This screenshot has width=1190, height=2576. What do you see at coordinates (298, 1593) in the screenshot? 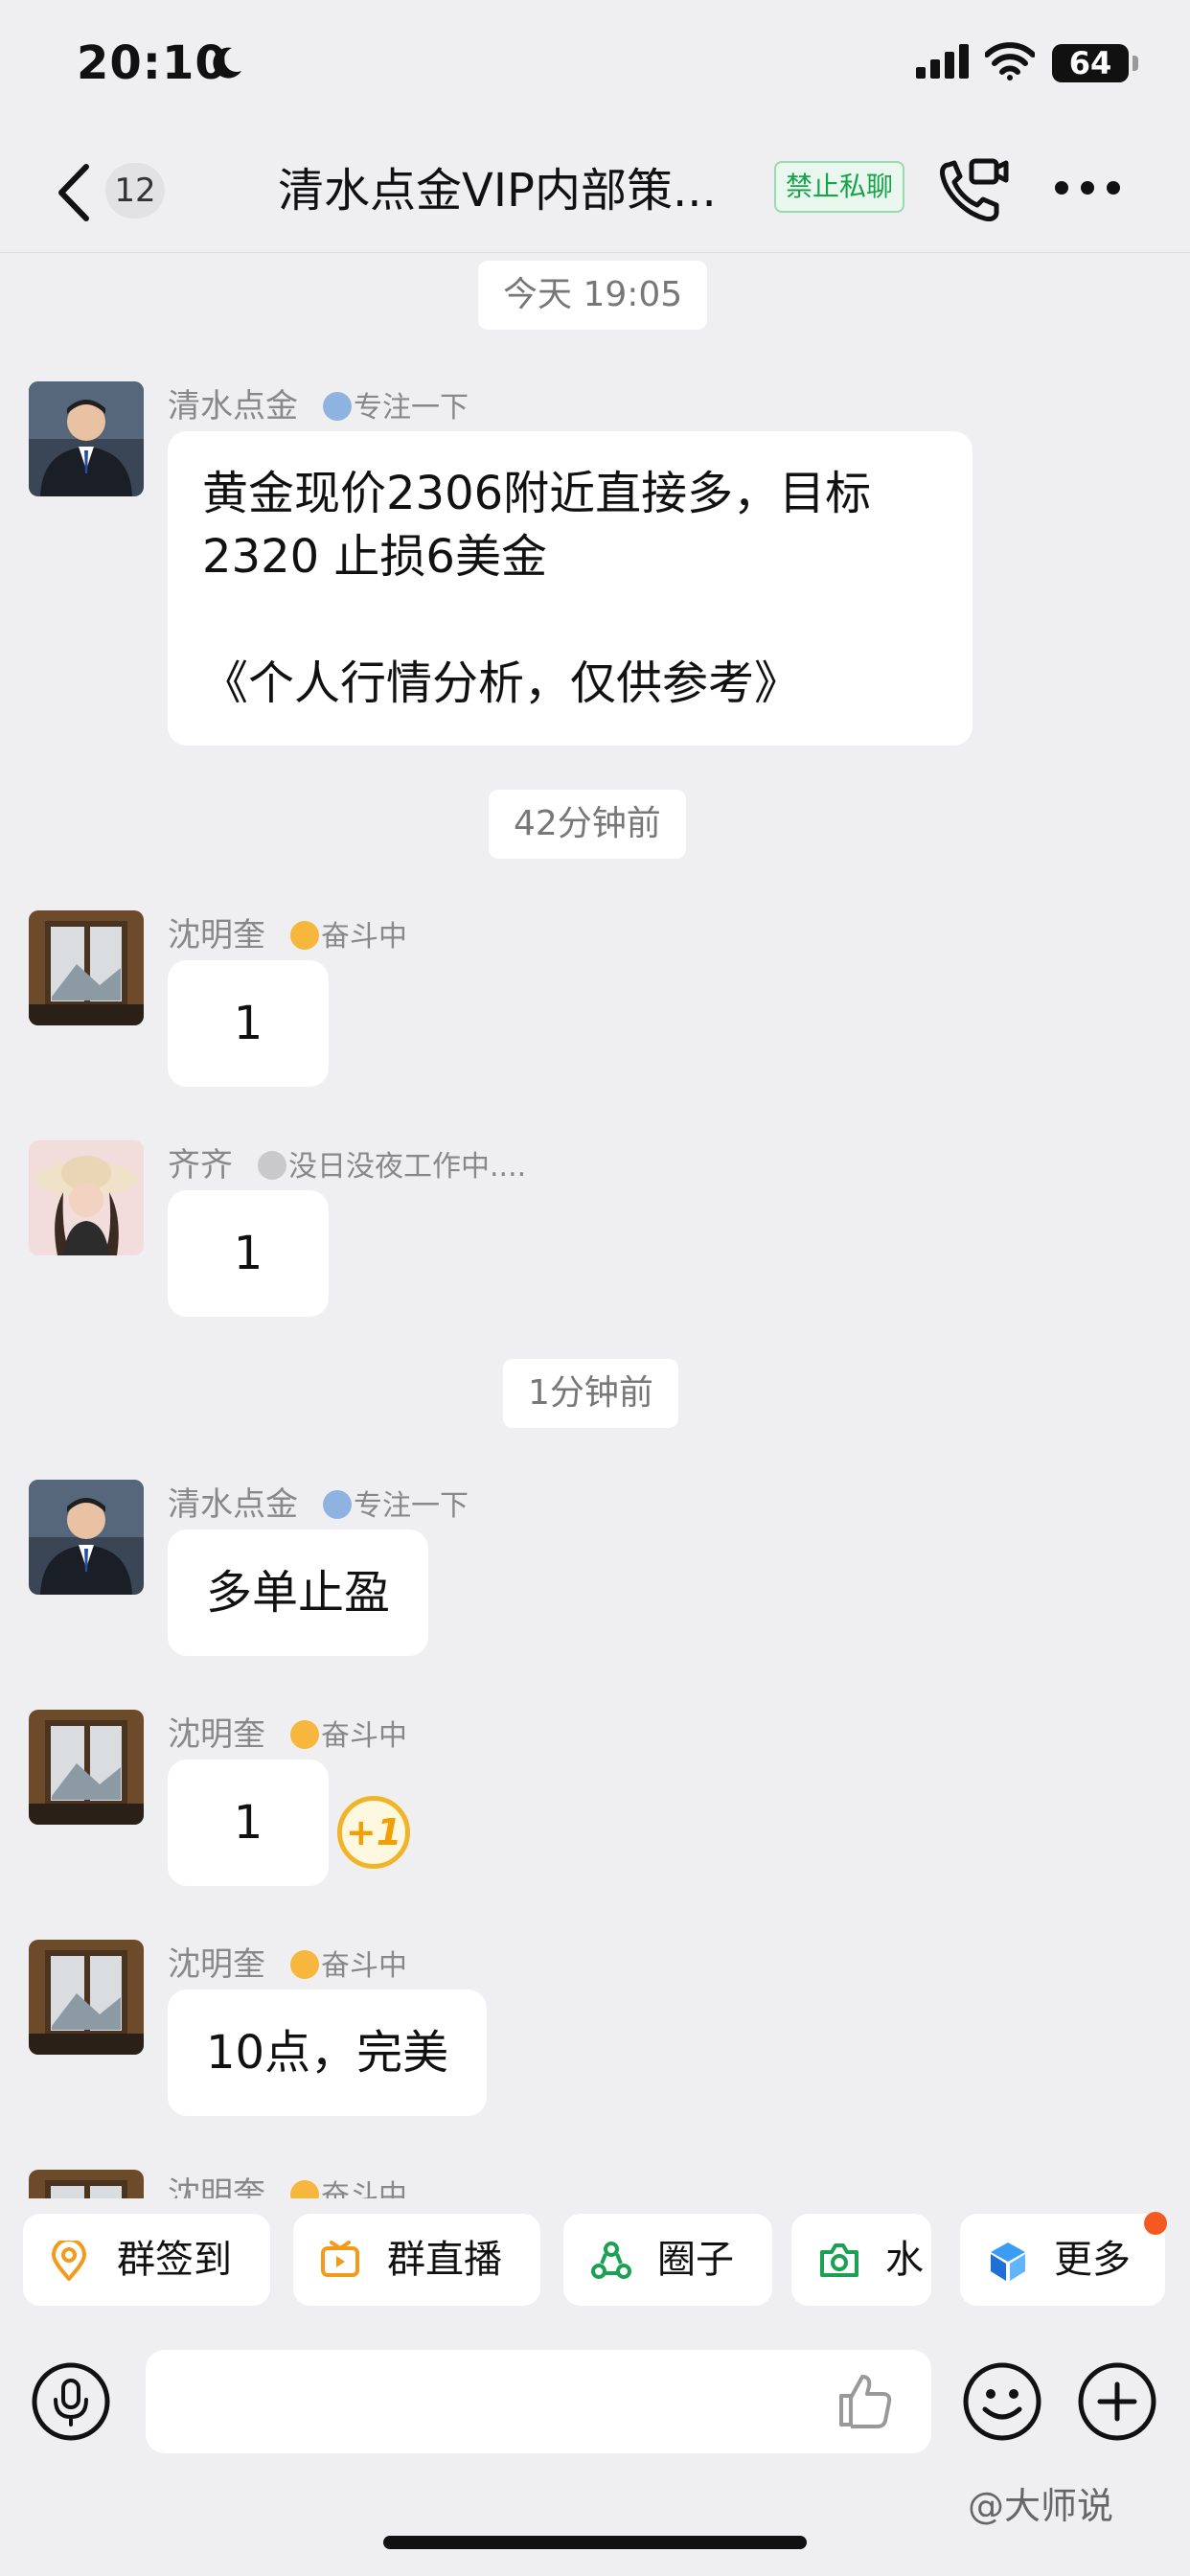
I see `message-bubble: 多单止盈` at bounding box center [298, 1593].